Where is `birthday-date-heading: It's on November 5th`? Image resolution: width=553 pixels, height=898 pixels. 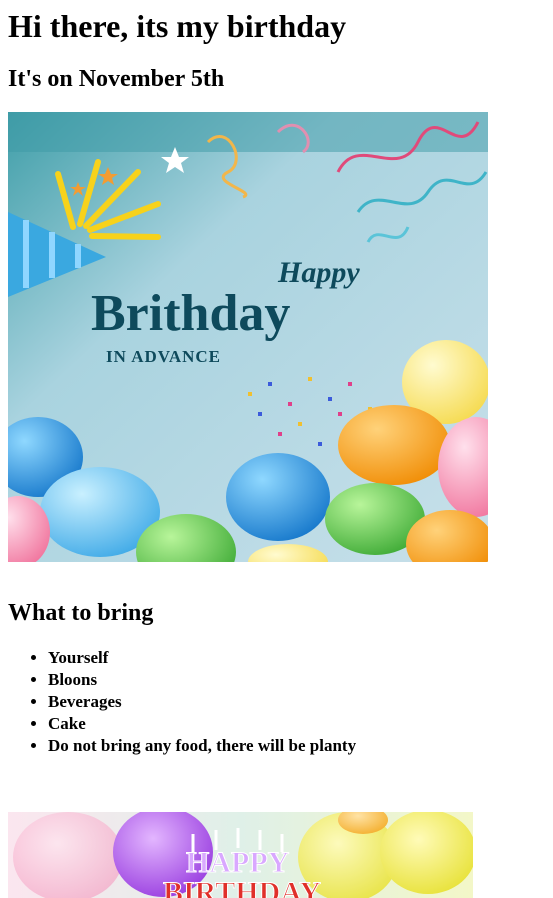 birthday-date-heading: It's on November 5th is located at coordinates (116, 79).